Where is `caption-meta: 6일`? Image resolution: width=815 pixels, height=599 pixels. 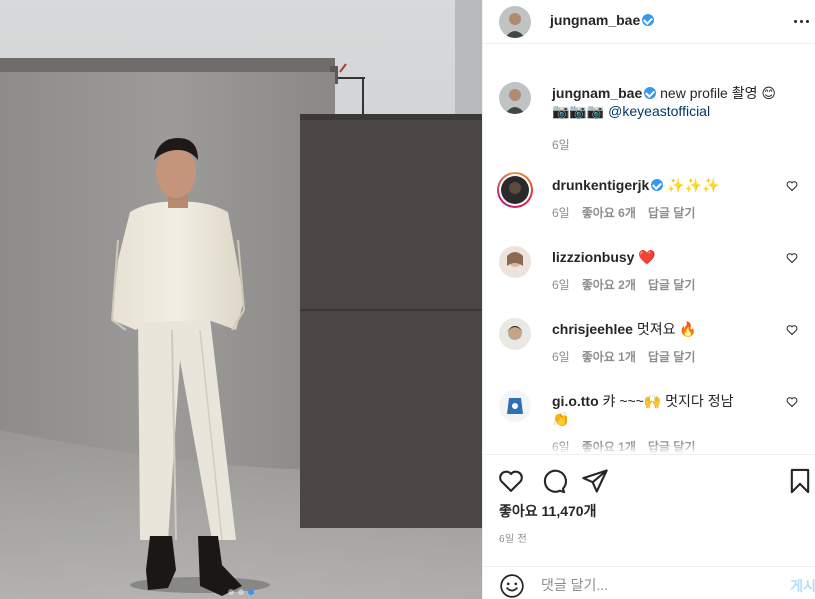 caption-meta: 6일 is located at coordinates (561, 144).